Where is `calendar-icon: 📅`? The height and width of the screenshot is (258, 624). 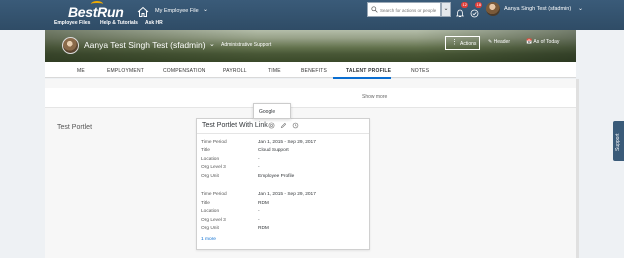 calendar-icon: 📅 is located at coordinates (529, 42).